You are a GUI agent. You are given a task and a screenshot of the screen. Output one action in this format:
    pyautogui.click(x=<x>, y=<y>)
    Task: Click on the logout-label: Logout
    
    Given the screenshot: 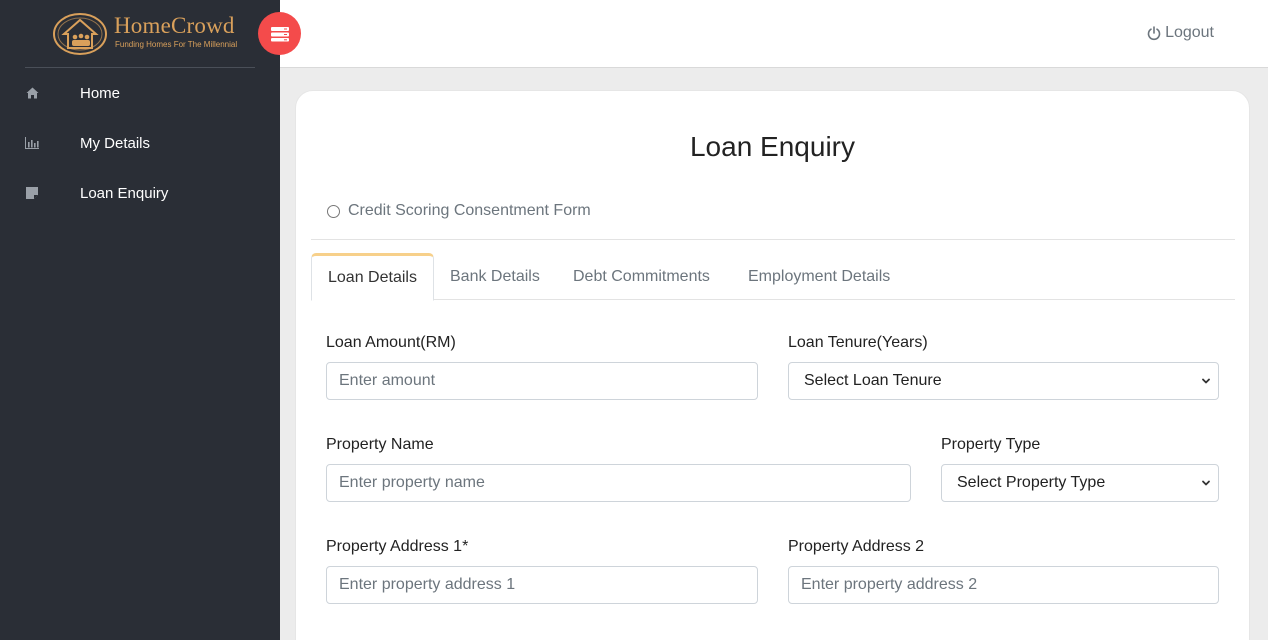 What is the action you would take?
    pyautogui.click(x=1189, y=32)
    